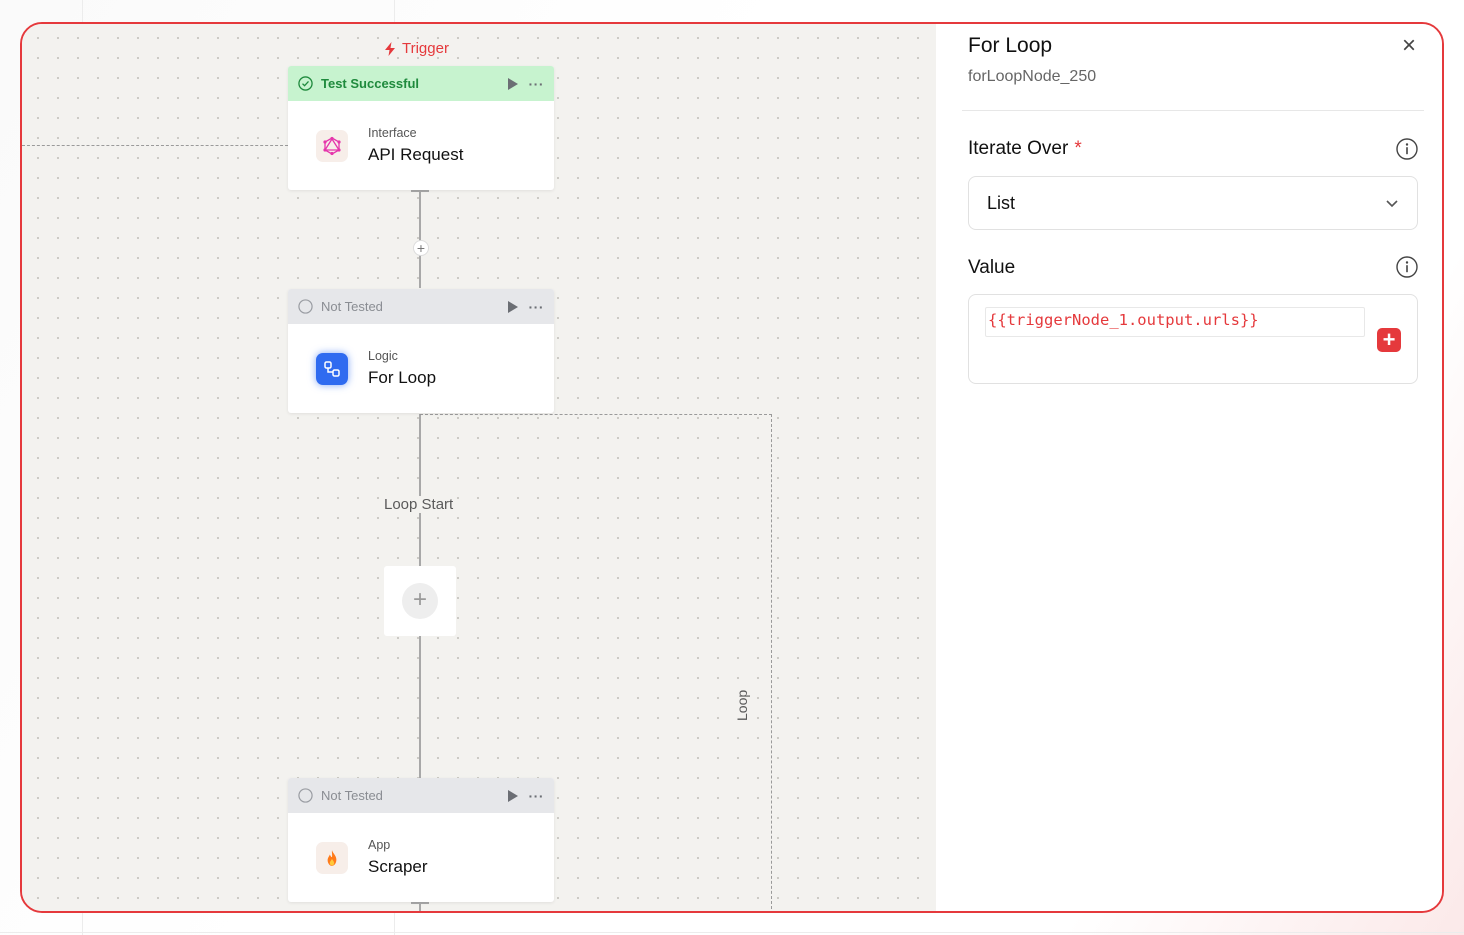 Image resolution: width=1464 pixels, height=935 pixels. What do you see at coordinates (305, 83) in the screenshot?
I see `check-circle-icon` at bounding box center [305, 83].